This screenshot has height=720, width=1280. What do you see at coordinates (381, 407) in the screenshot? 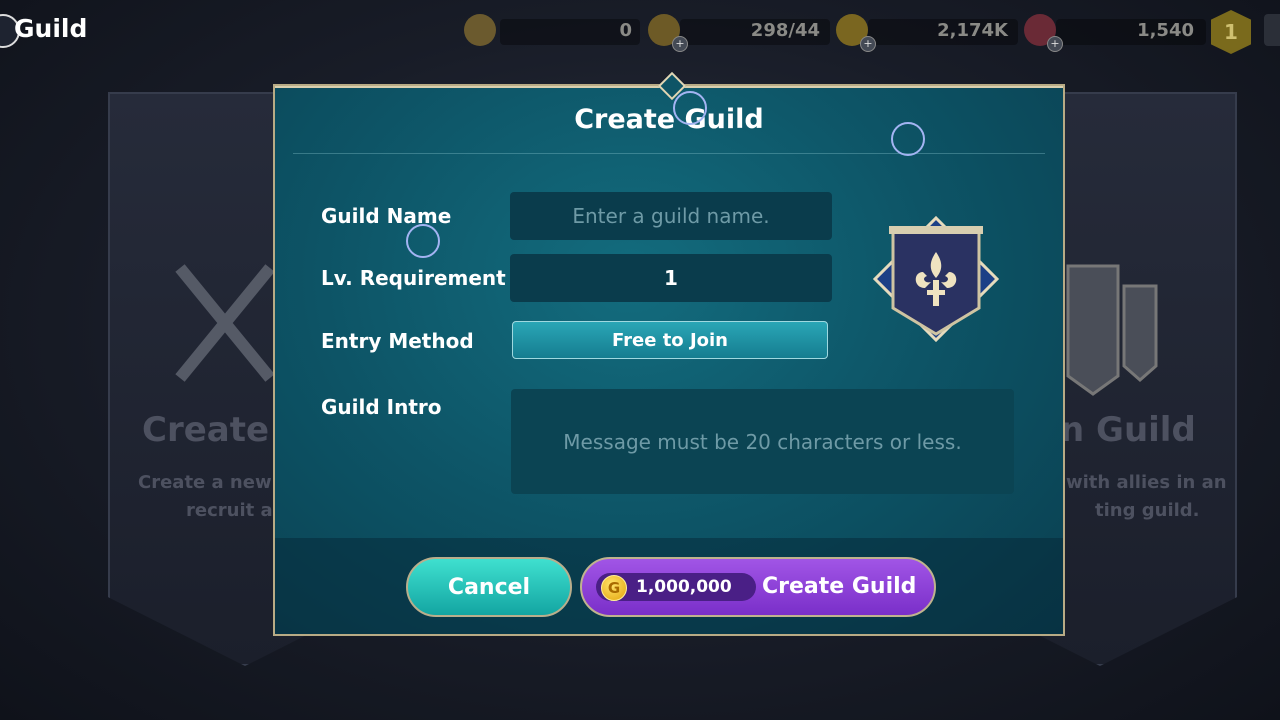
I see `guild-intro-label: Guild Intro` at bounding box center [381, 407].